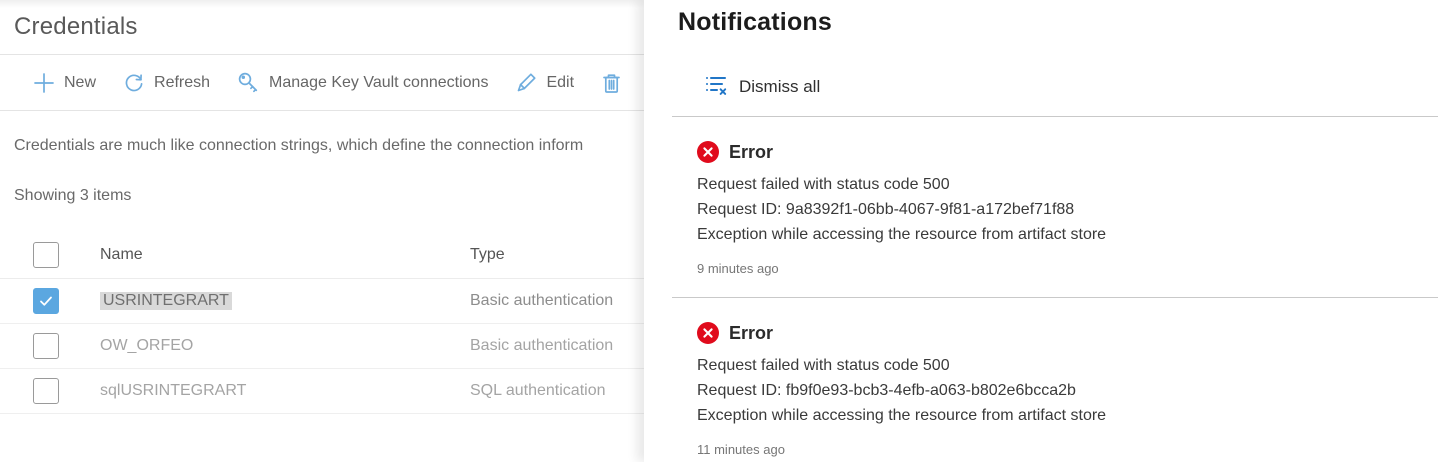 The image size is (1438, 462). I want to click on plus-icon, so click(44, 83).